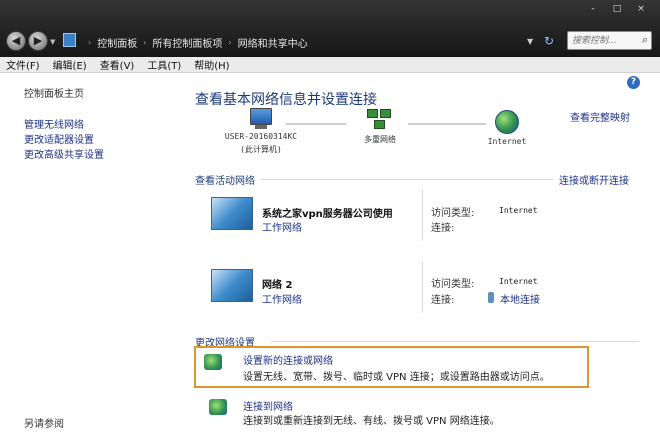 The height and width of the screenshot is (439, 660). I want to click on connect-network-icon, so click(218, 407).